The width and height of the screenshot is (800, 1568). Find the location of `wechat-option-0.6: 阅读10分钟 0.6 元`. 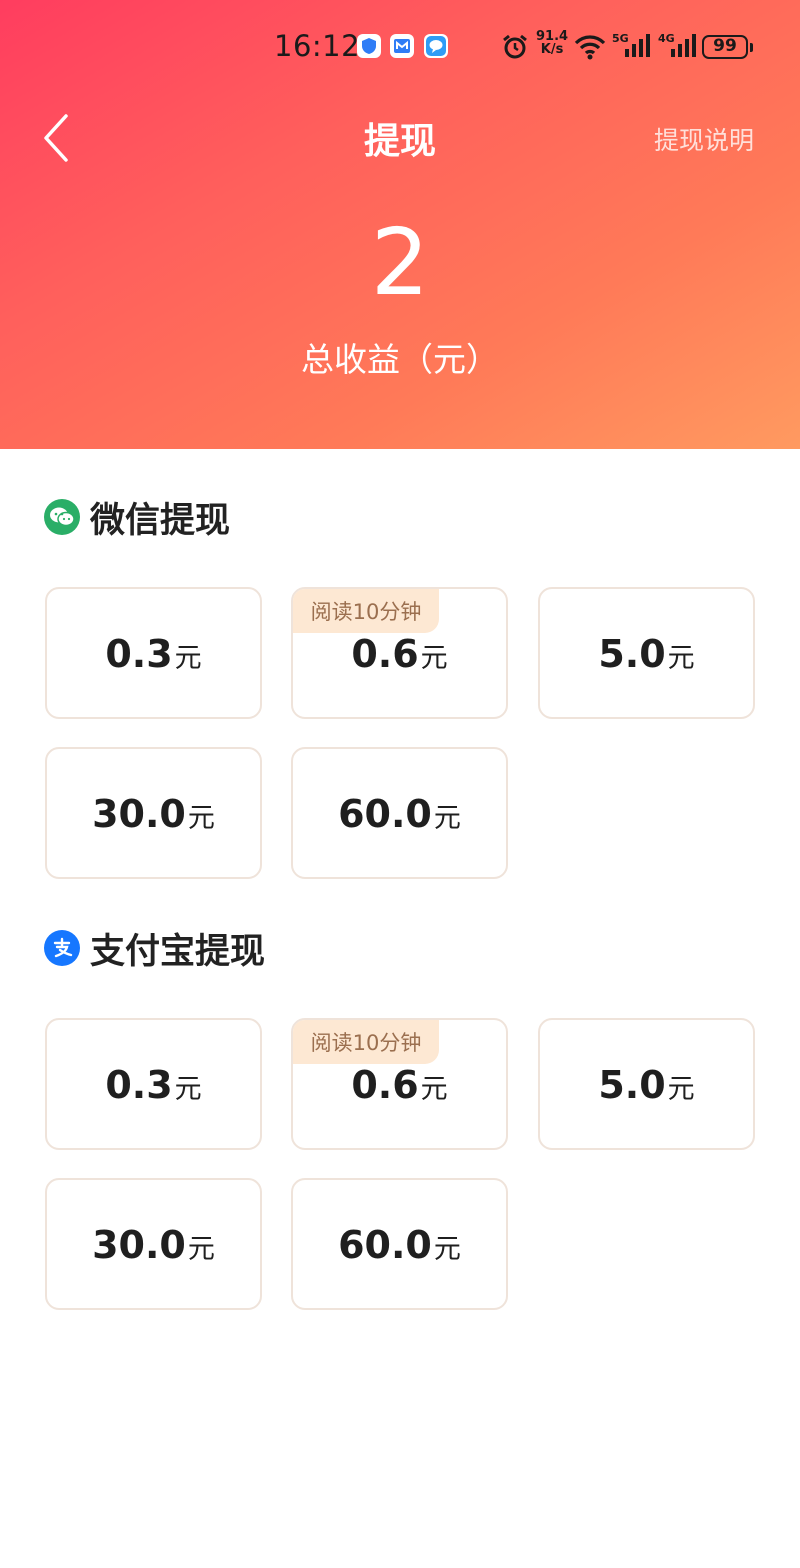

wechat-option-0.6: 阅读10分钟 0.6 元 is located at coordinates (399, 653).